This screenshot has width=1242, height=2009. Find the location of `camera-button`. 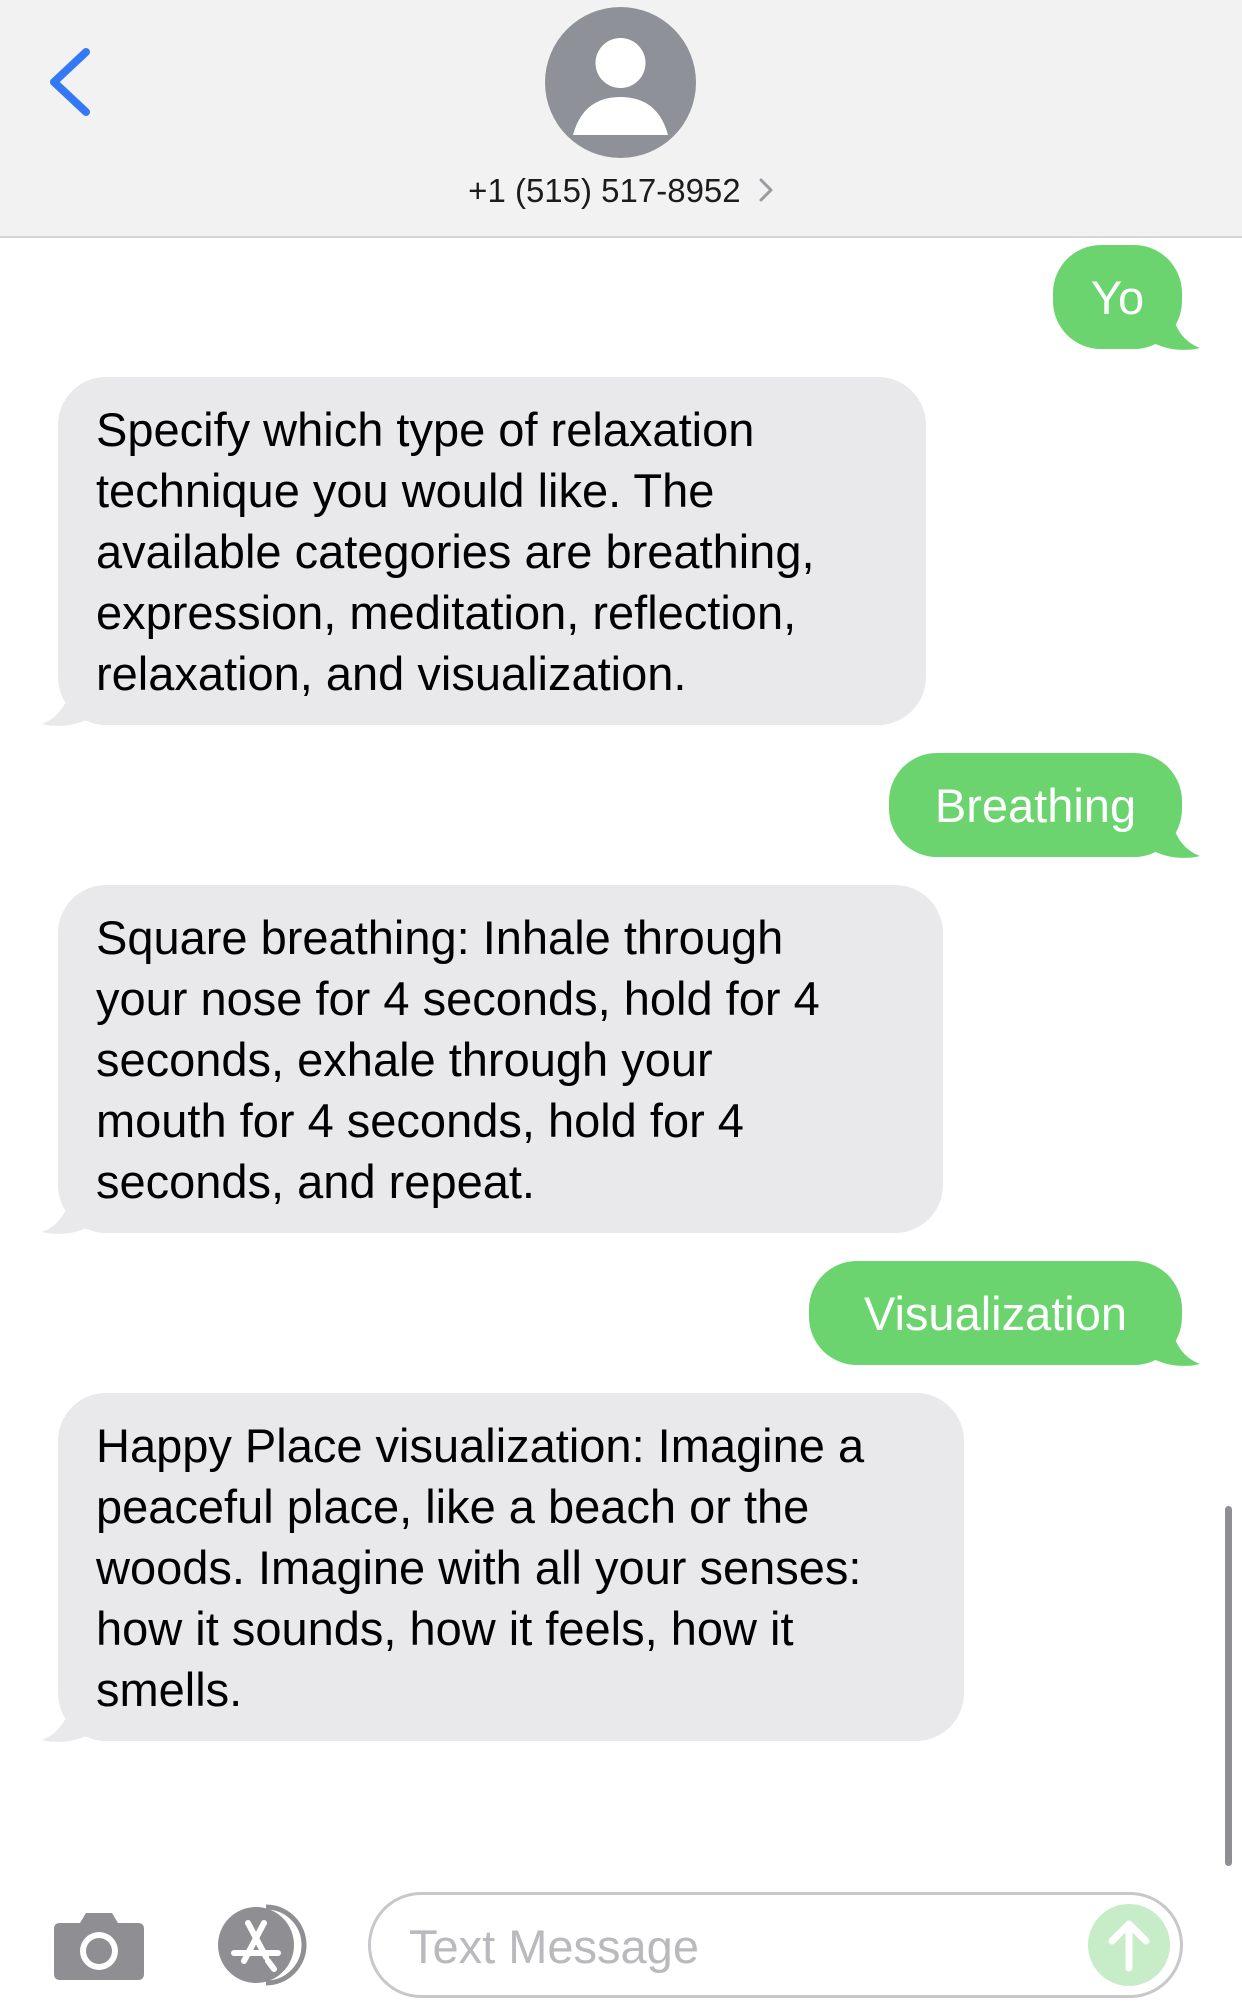

camera-button is located at coordinates (99, 1944).